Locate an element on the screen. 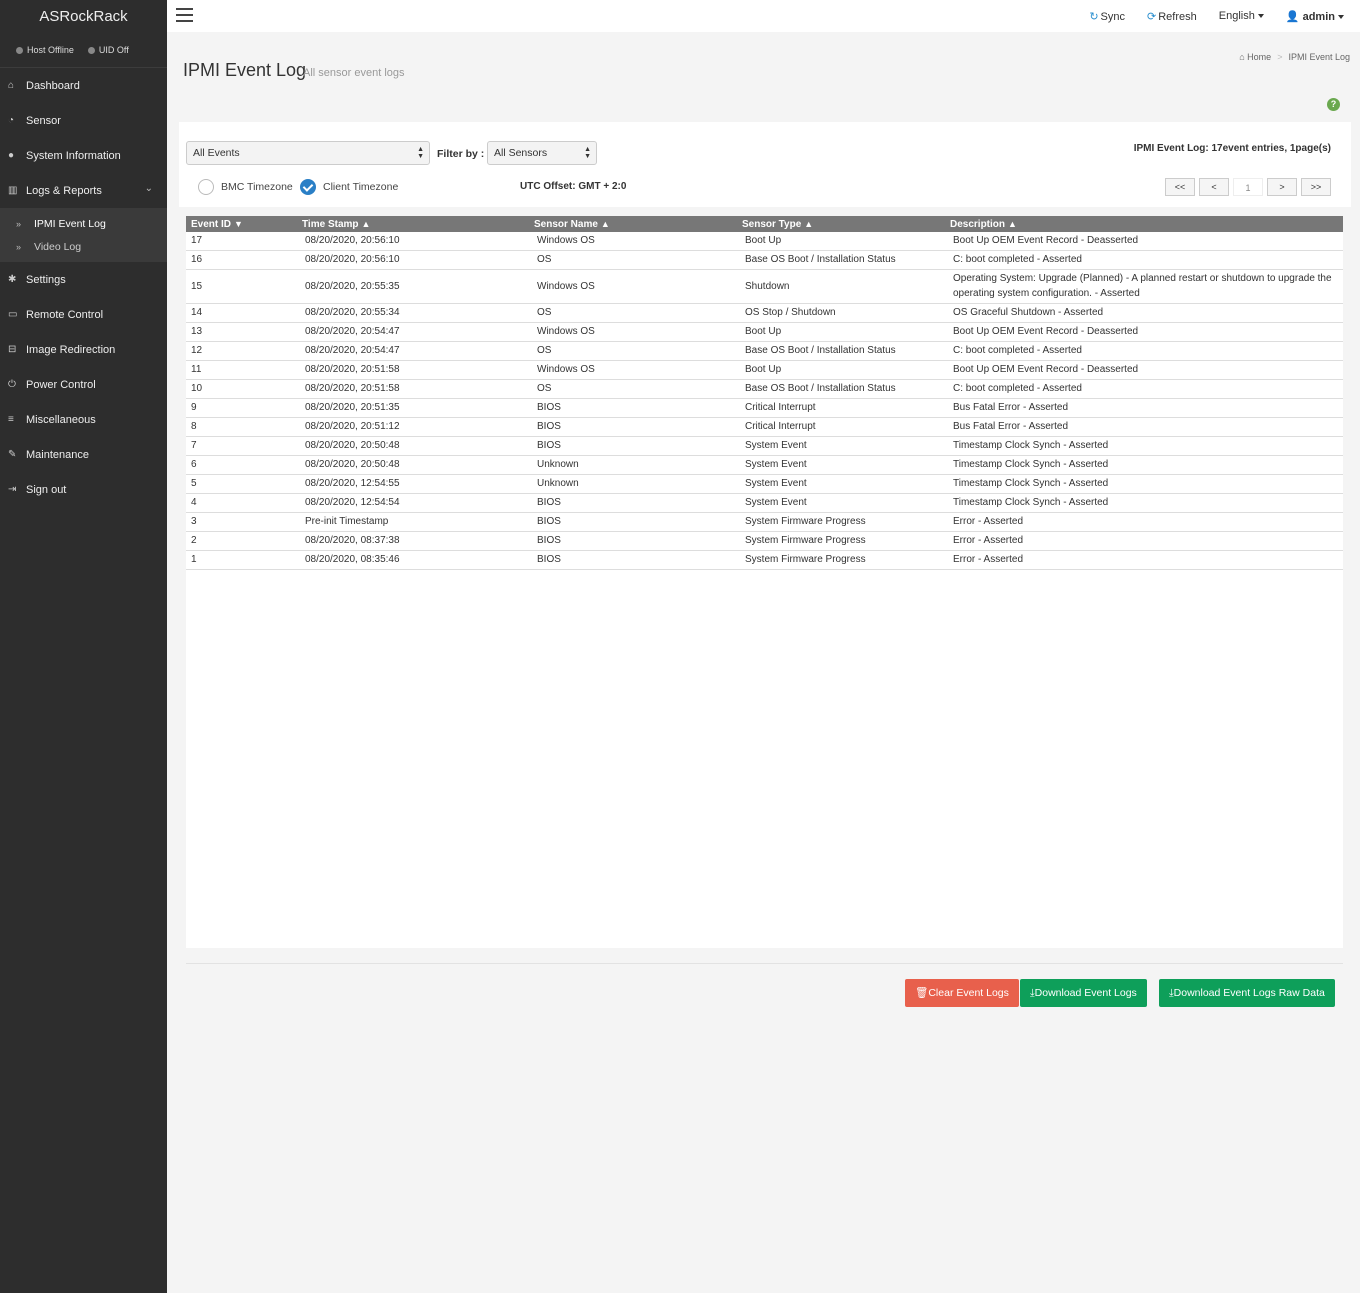 Image resolution: width=1360 pixels, height=1293 pixels. event-type-select: All Events ▲ ▼ is located at coordinates (308, 153).